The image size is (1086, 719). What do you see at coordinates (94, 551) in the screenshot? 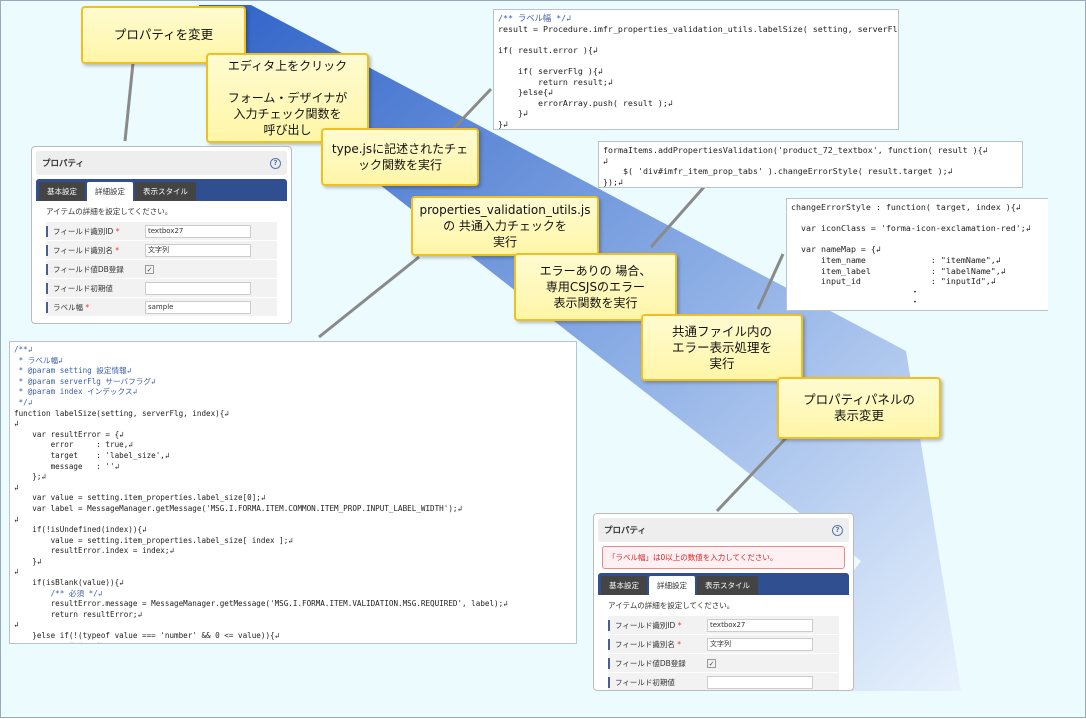
I see `code-line: resultError.index = index;↲` at bounding box center [94, 551].